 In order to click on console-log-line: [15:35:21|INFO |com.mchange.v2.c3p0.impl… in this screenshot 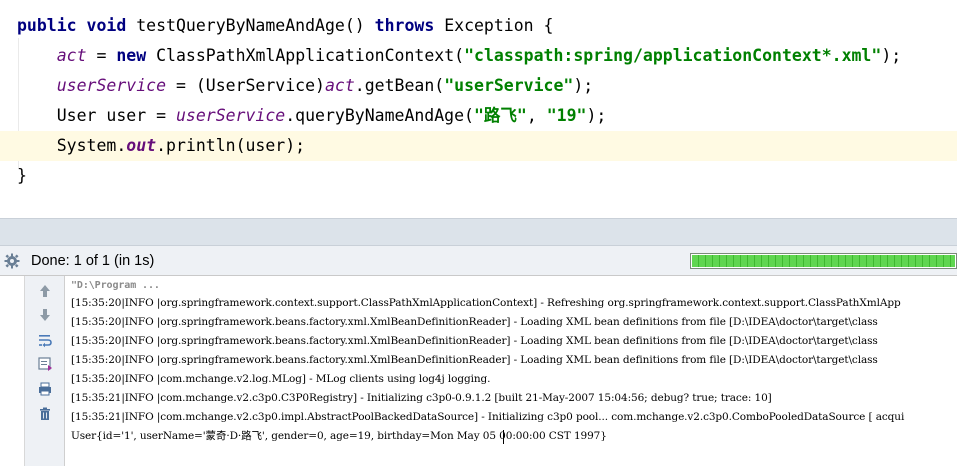, I will do `click(488, 417)`.